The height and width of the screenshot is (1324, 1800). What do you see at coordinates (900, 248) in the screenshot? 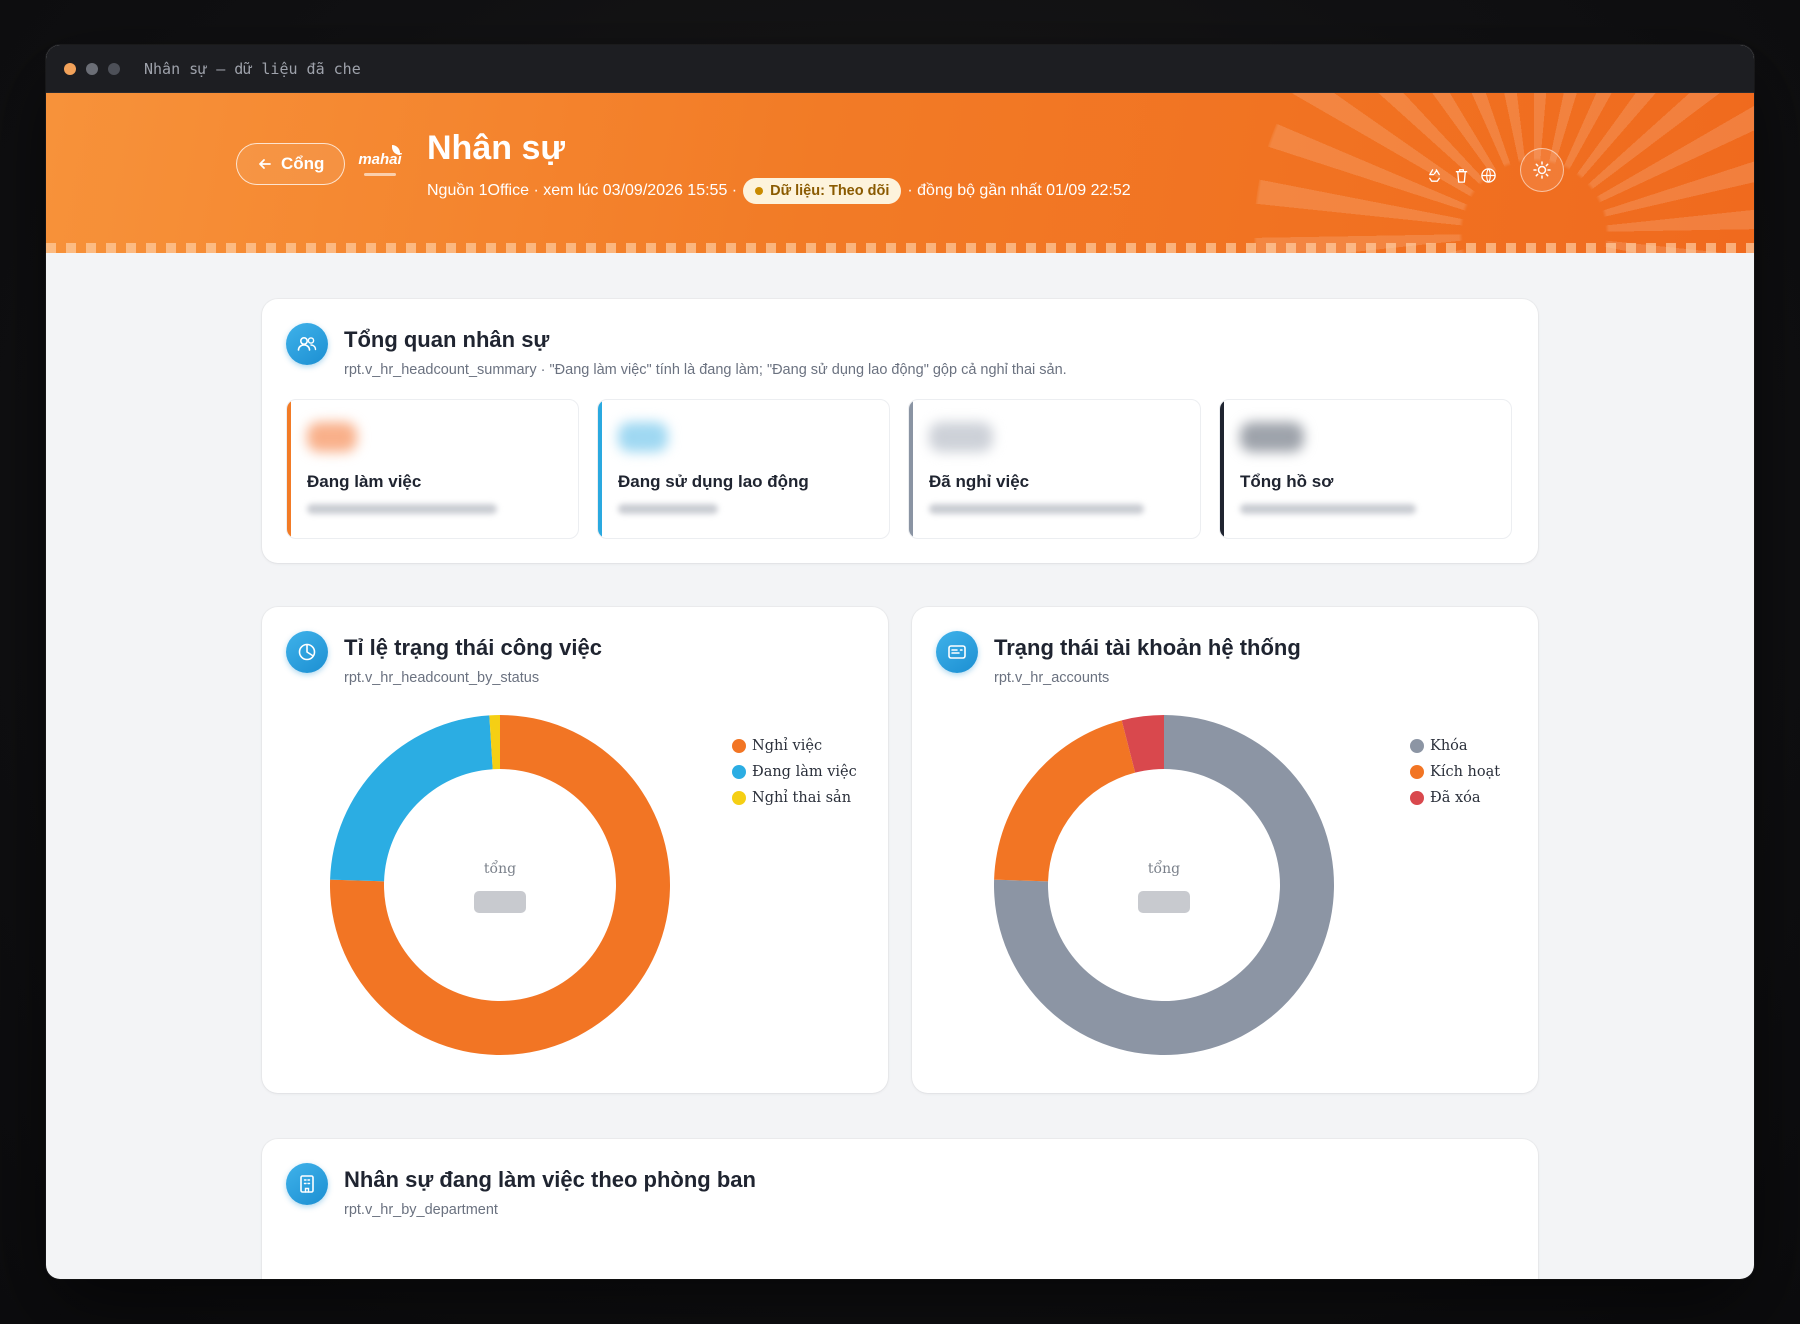
I see `header-stripe-decoration` at bounding box center [900, 248].